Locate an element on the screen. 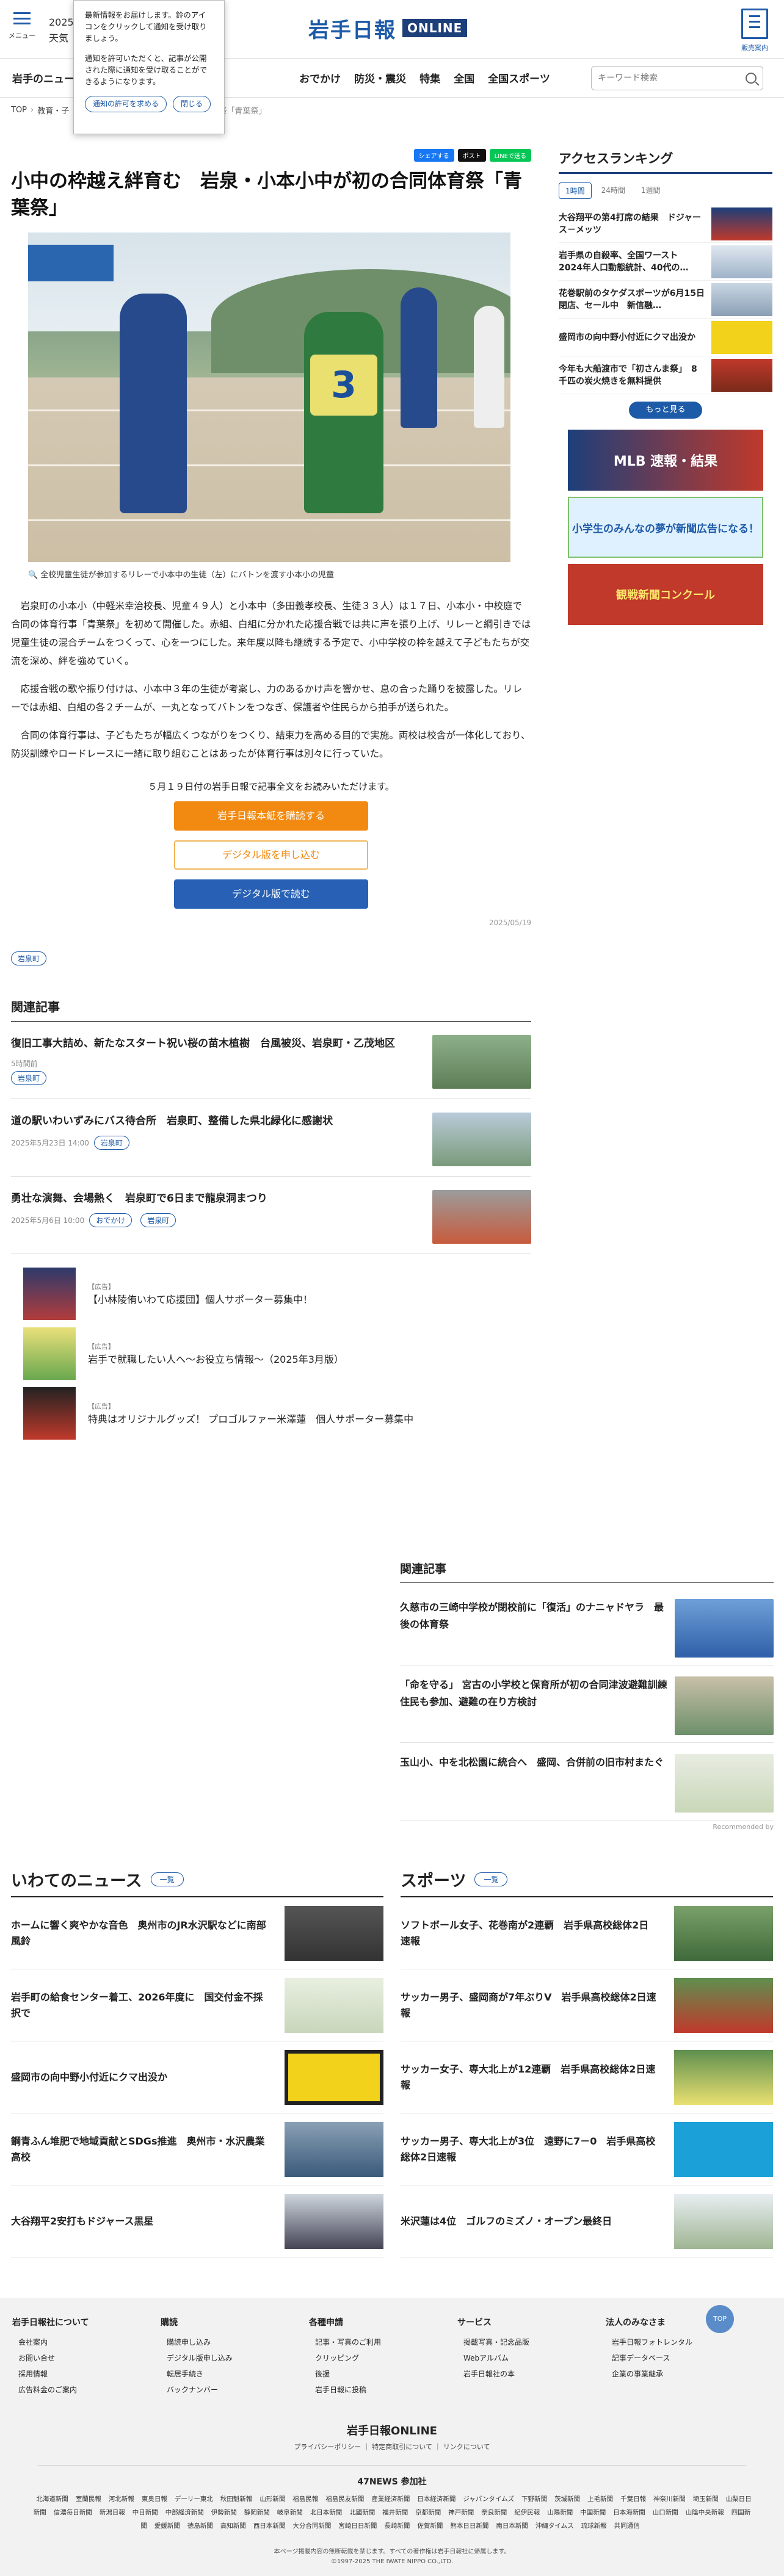  partner-paper-link: 東奥日報 is located at coordinates (154, 2499).